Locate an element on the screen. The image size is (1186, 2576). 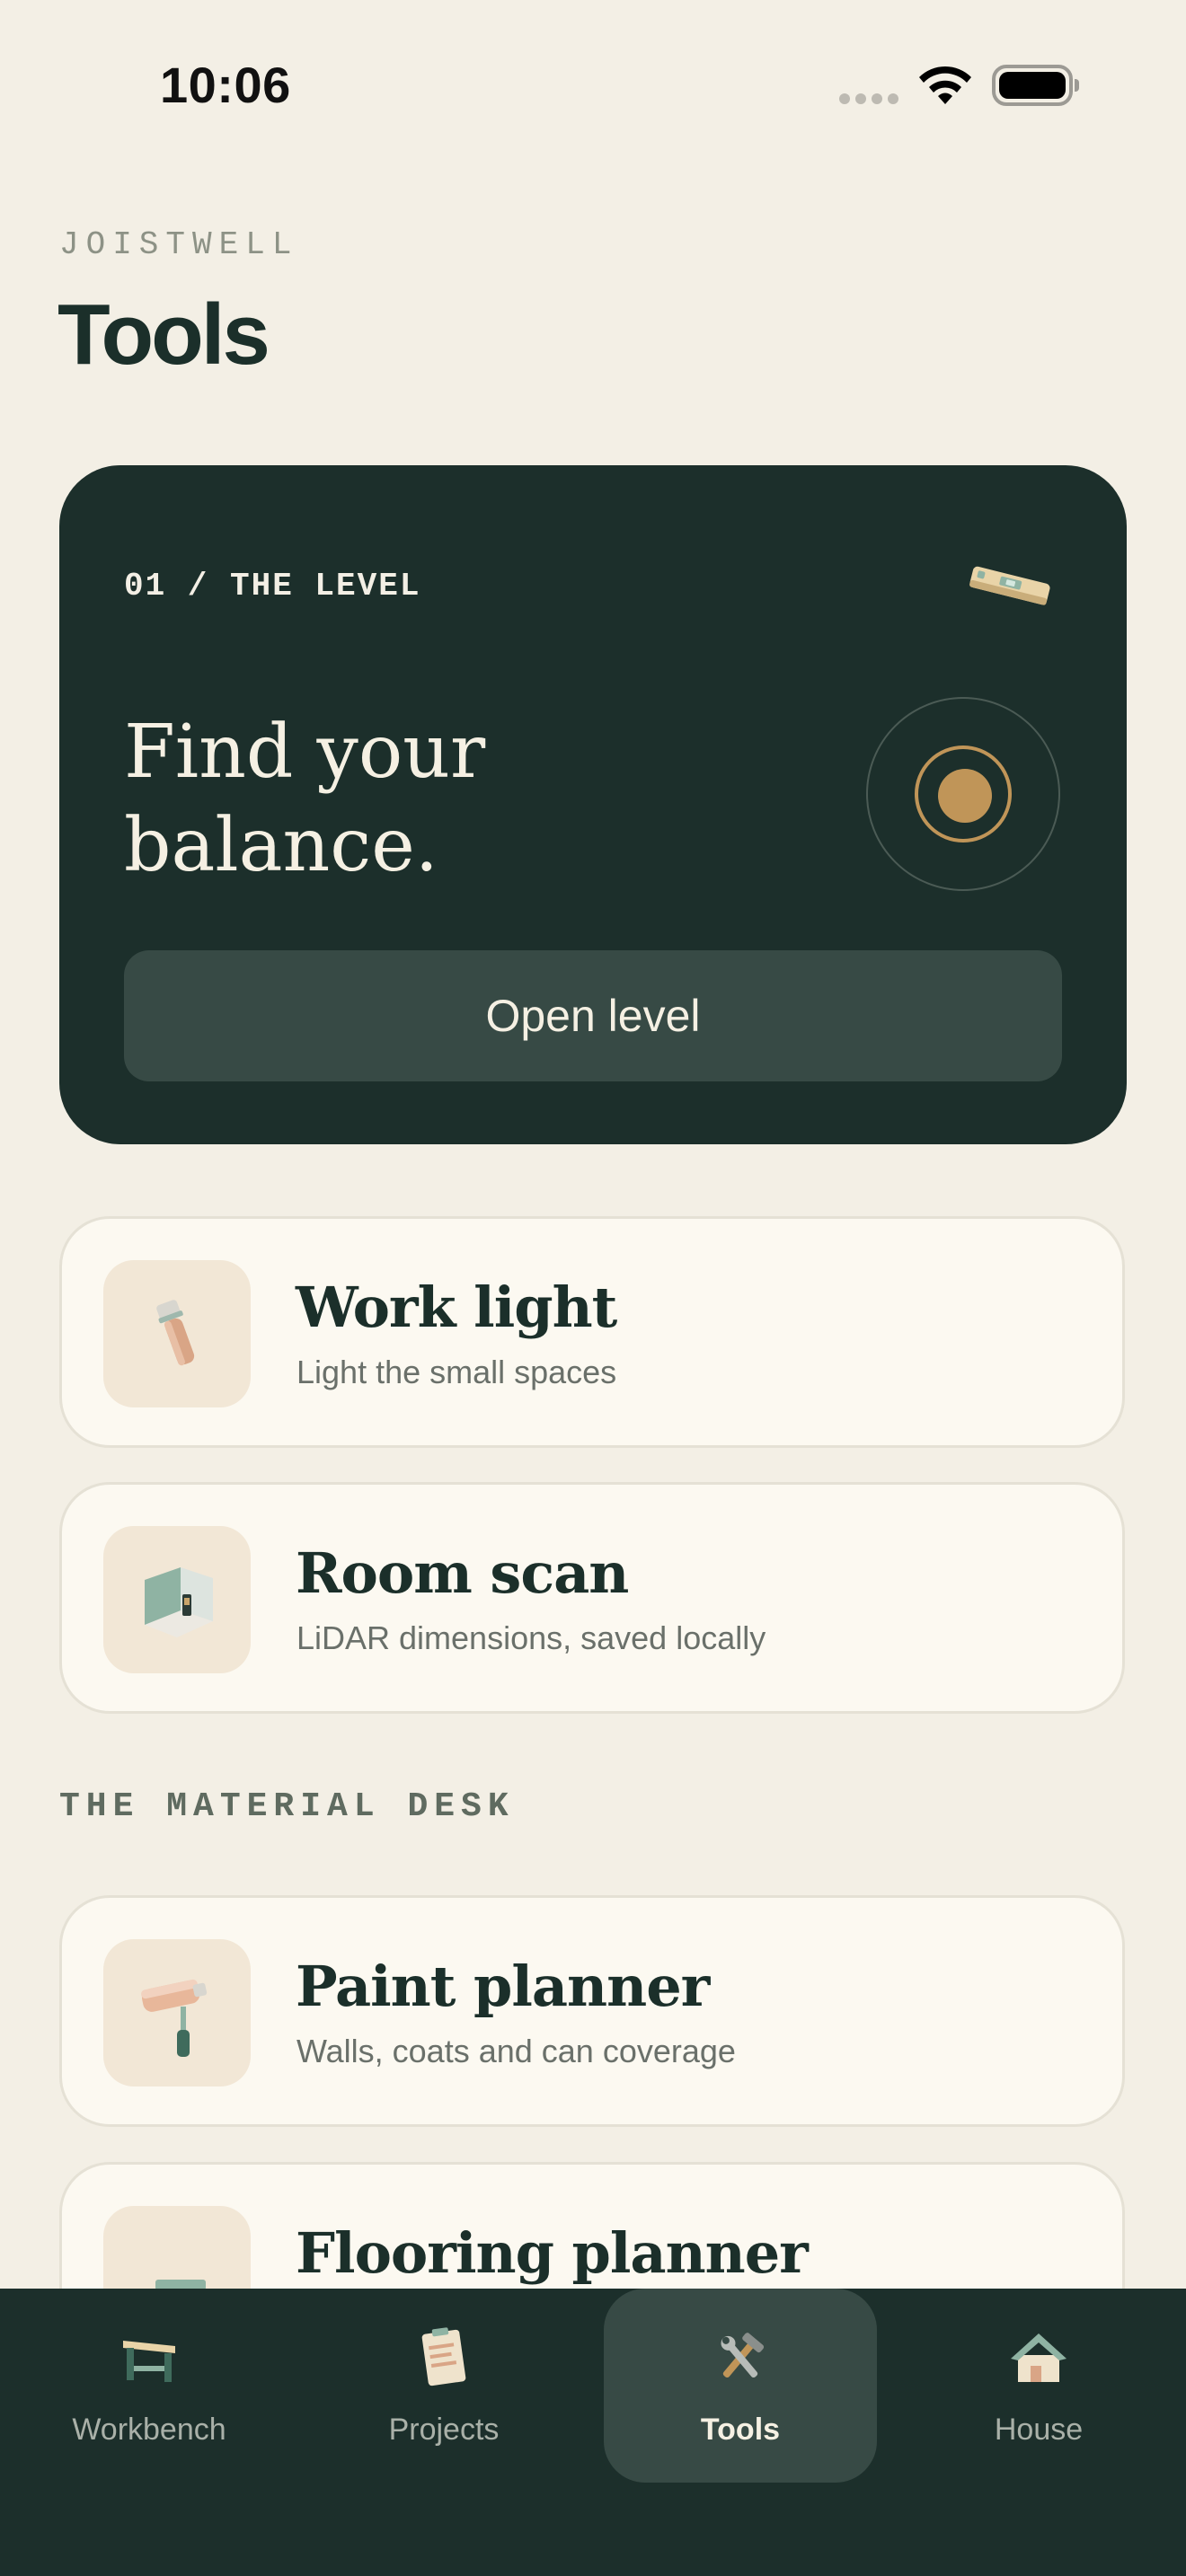
tool-subtitle: LiDAR dimensions, saved locally is located at coordinates (531, 1637).